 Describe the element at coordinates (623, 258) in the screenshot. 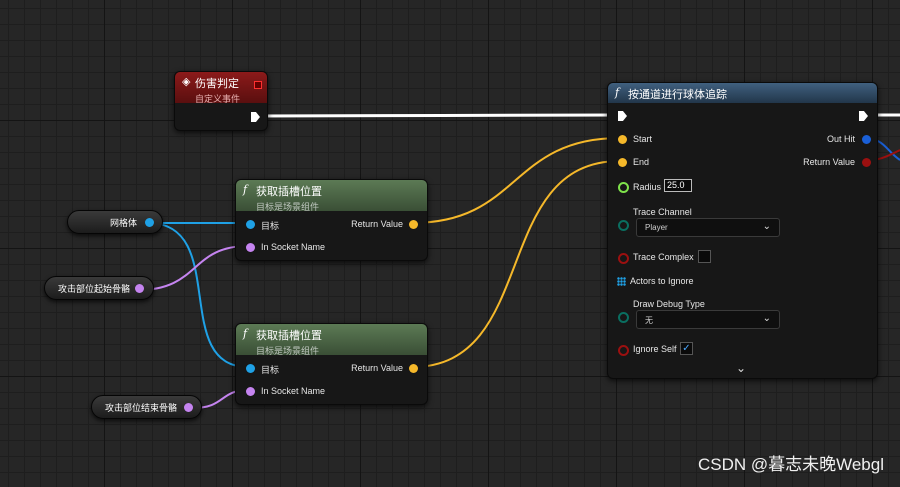

I see `trace-complex-pin` at that location.